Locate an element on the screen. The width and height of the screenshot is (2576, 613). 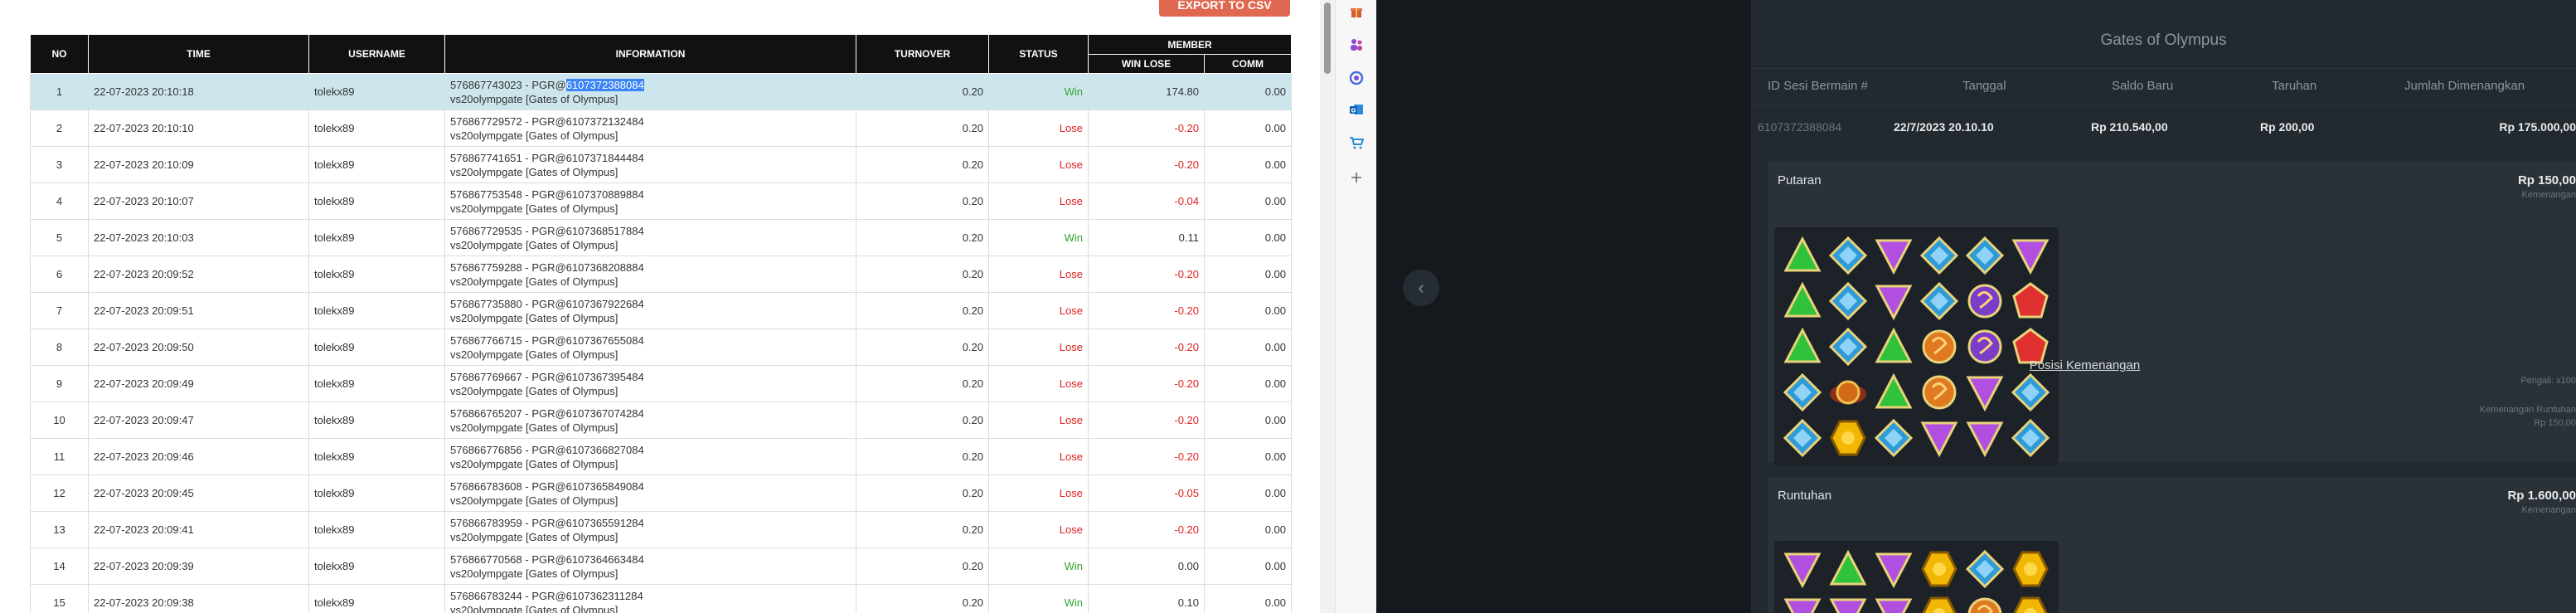
multiplier-orb-icon is located at coordinates (1848, 392).